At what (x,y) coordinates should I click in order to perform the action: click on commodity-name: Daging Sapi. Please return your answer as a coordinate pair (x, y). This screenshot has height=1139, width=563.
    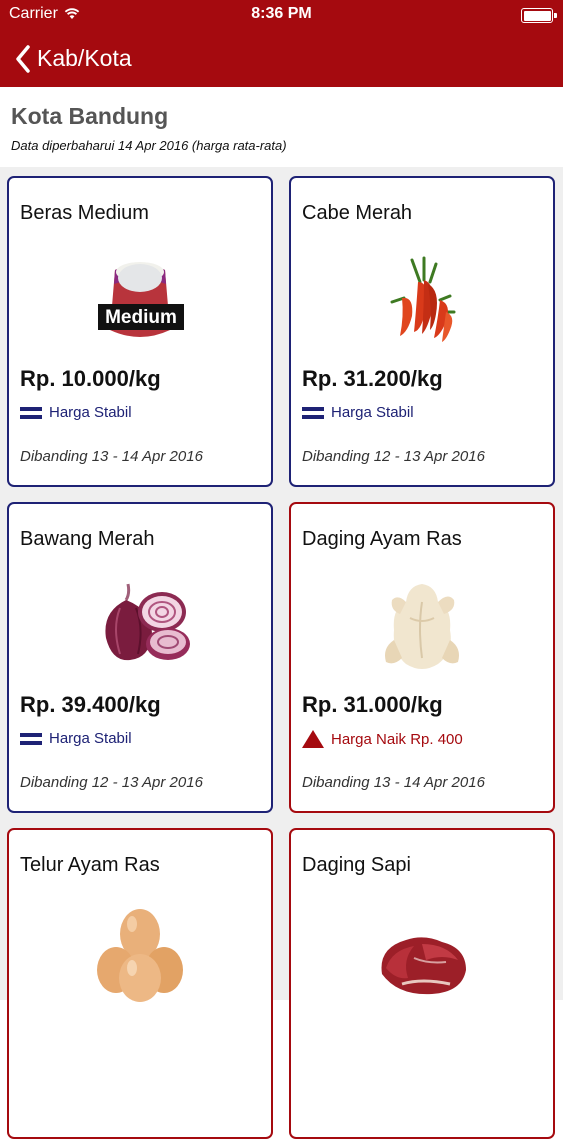
    Looking at the image, I should click on (356, 865).